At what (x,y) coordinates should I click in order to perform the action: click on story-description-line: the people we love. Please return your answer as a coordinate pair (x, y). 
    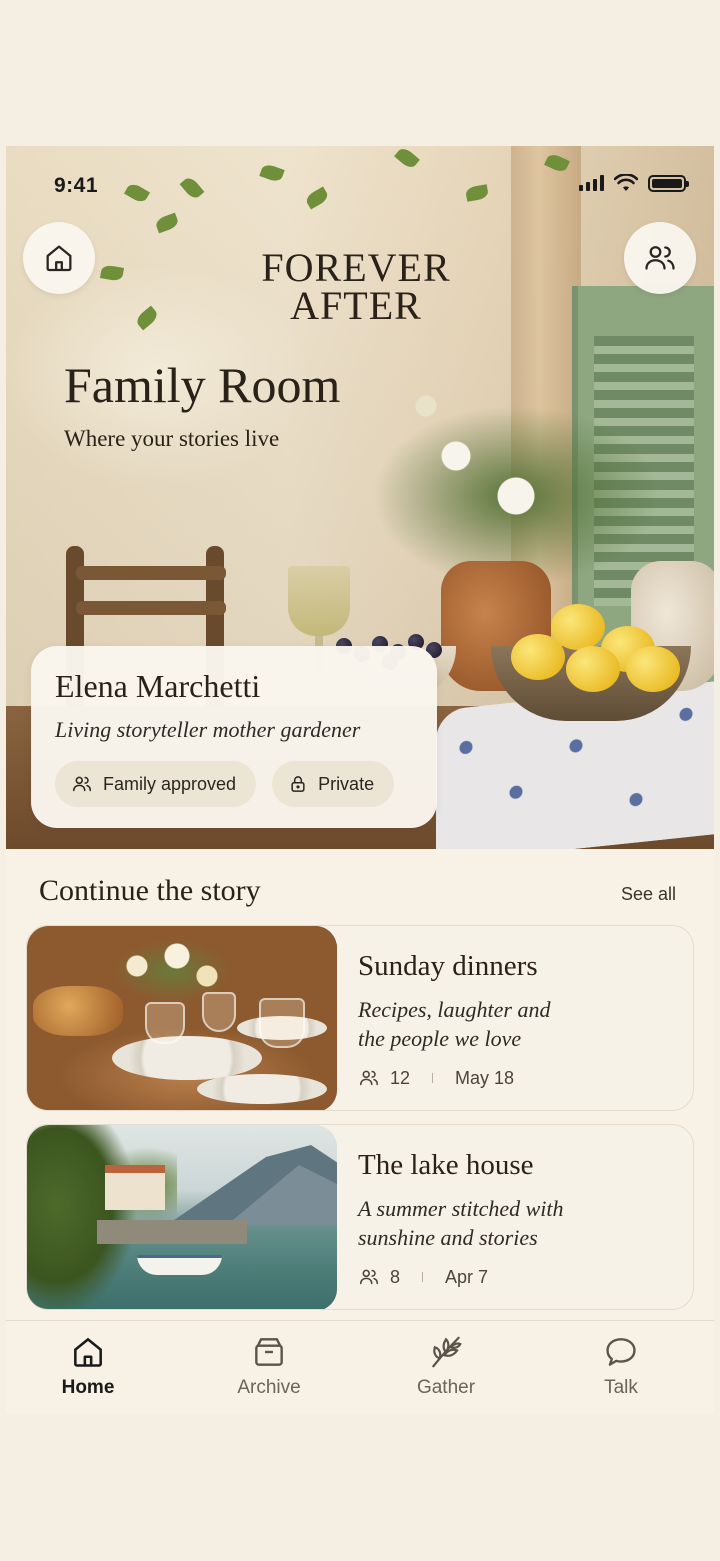
    Looking at the image, I should click on (440, 1038).